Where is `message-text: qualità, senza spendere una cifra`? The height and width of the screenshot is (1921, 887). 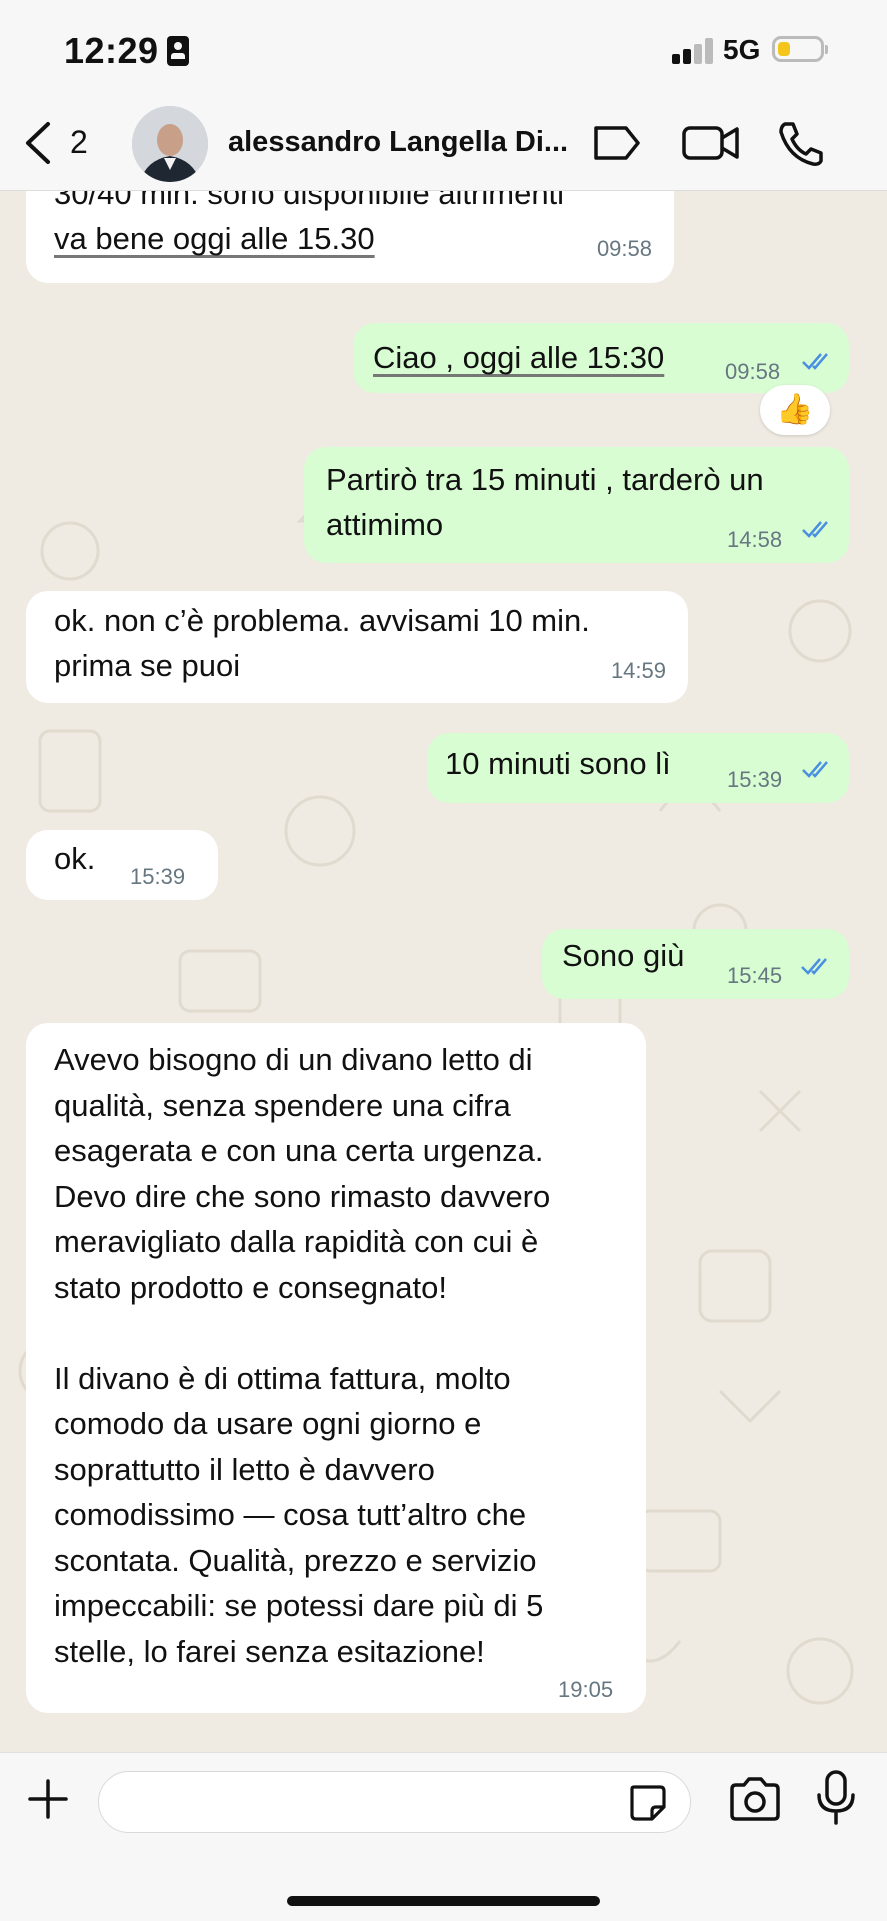
message-text: qualità, senza spendere una cifra is located at coordinates (282, 1105).